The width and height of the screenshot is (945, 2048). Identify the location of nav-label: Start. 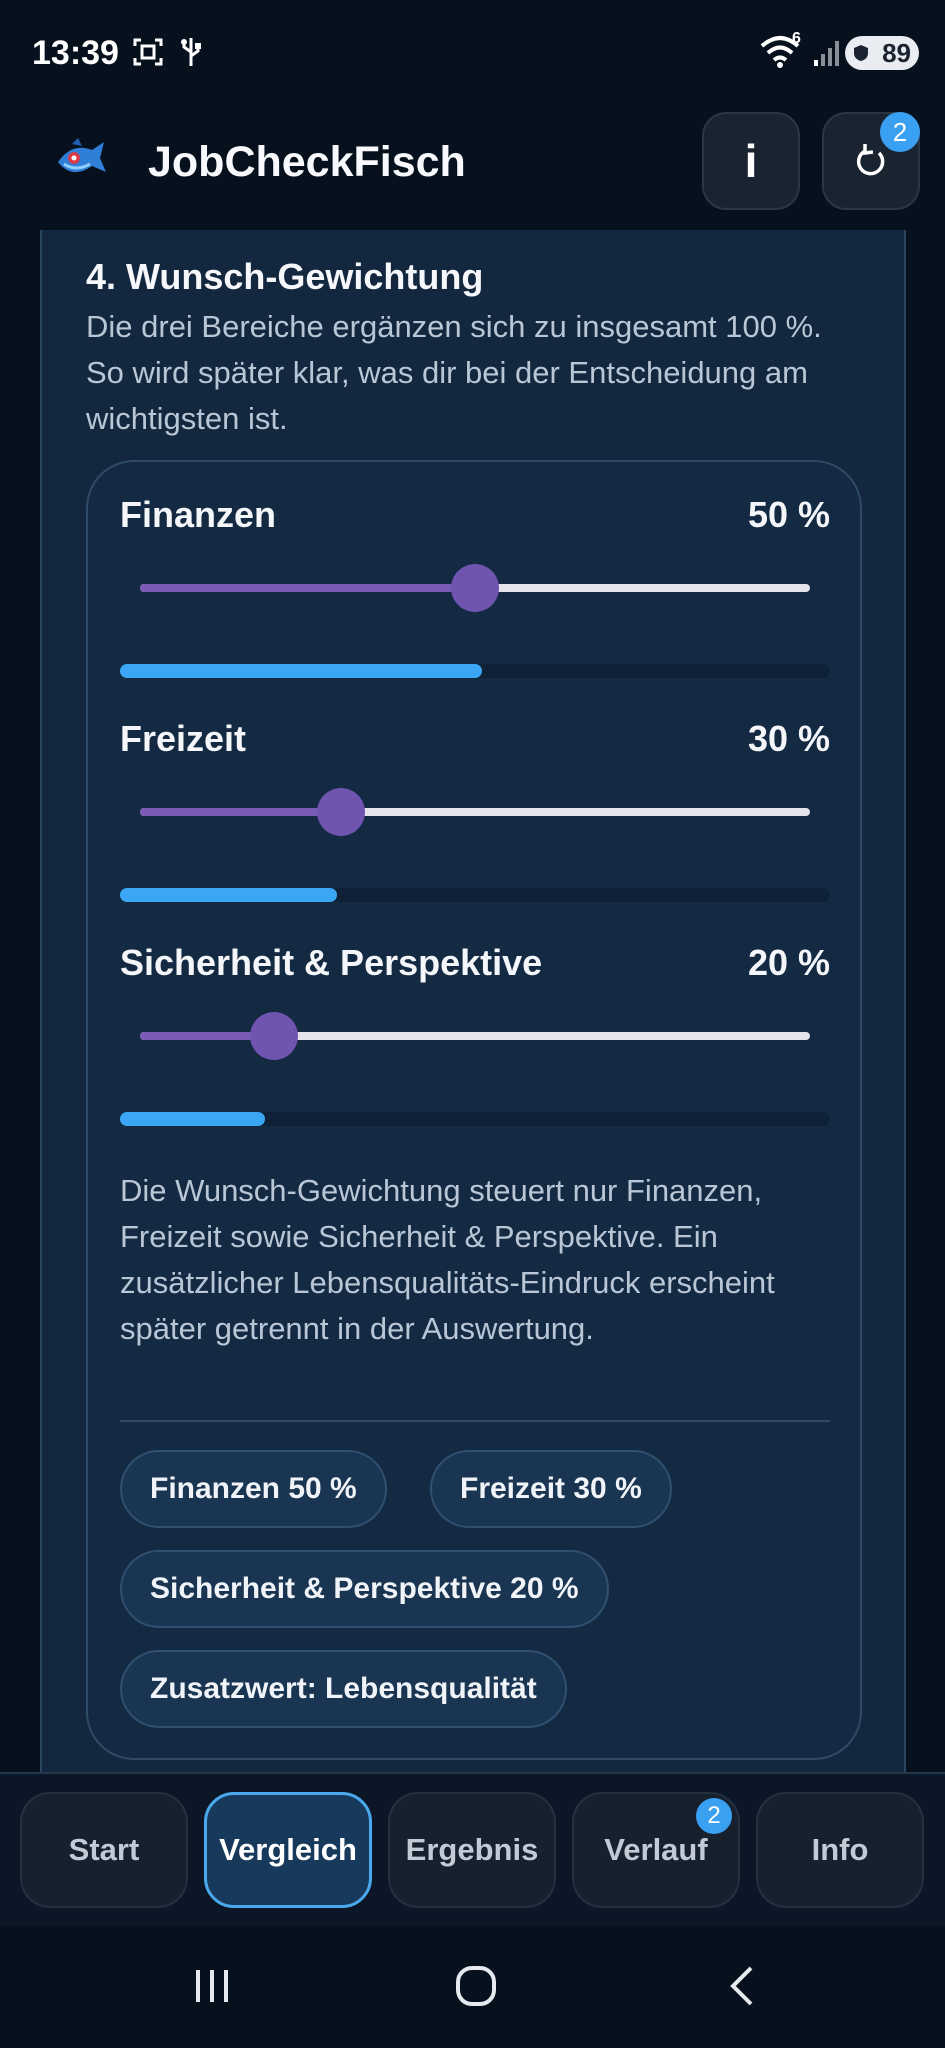
(104, 1849).